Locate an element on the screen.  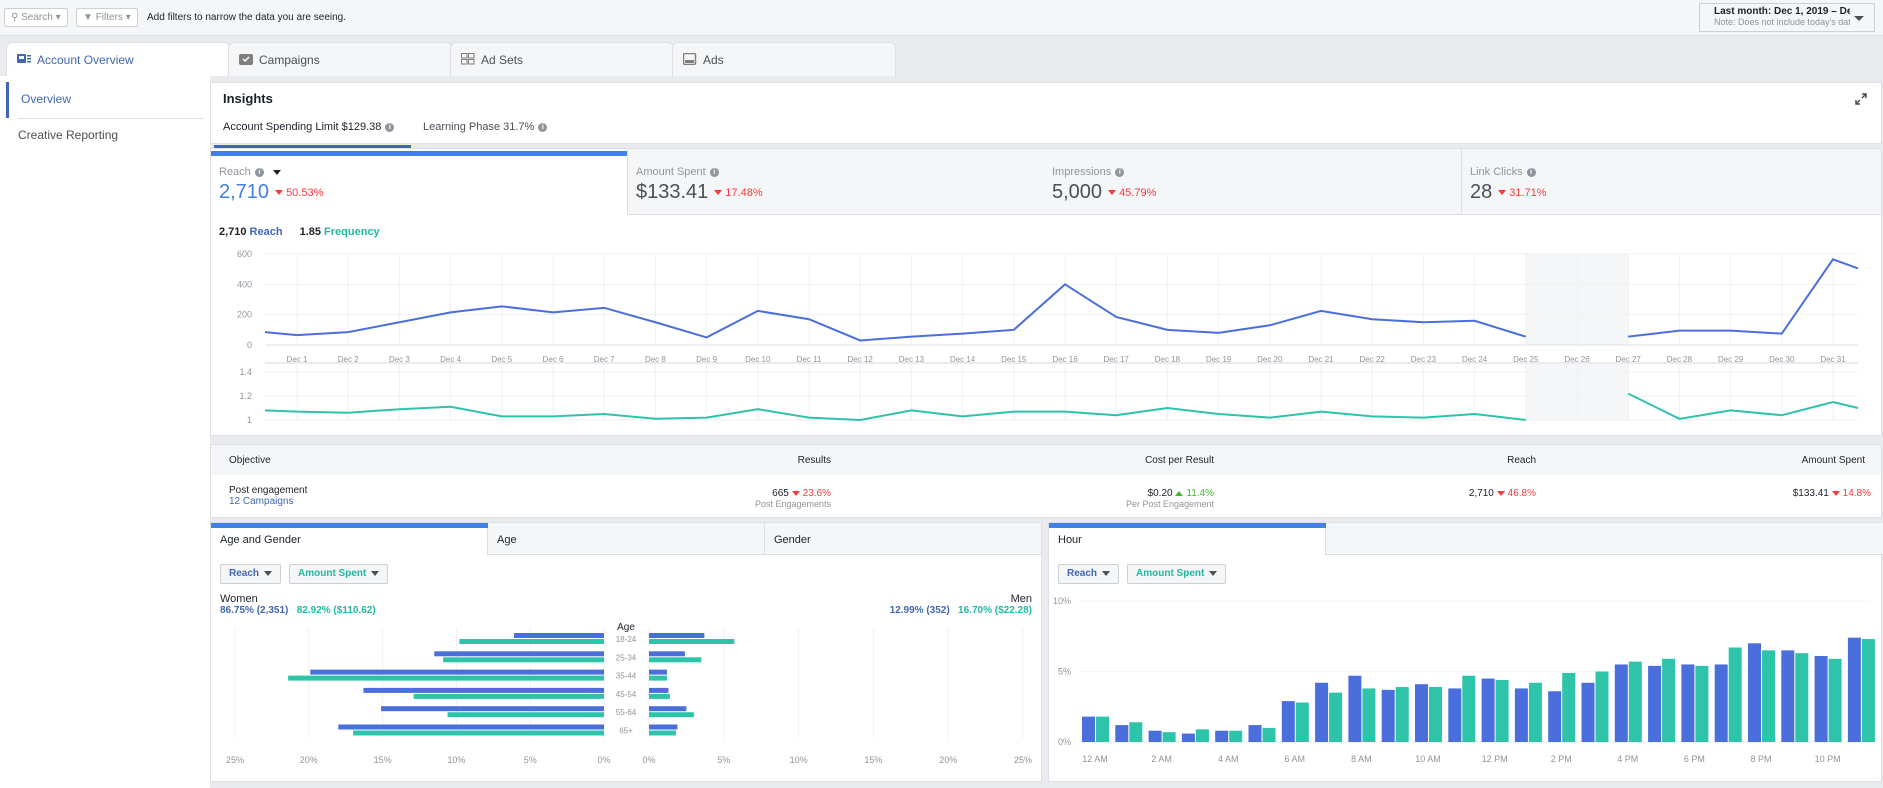
y-tick-label: 1 is located at coordinates (249, 420).